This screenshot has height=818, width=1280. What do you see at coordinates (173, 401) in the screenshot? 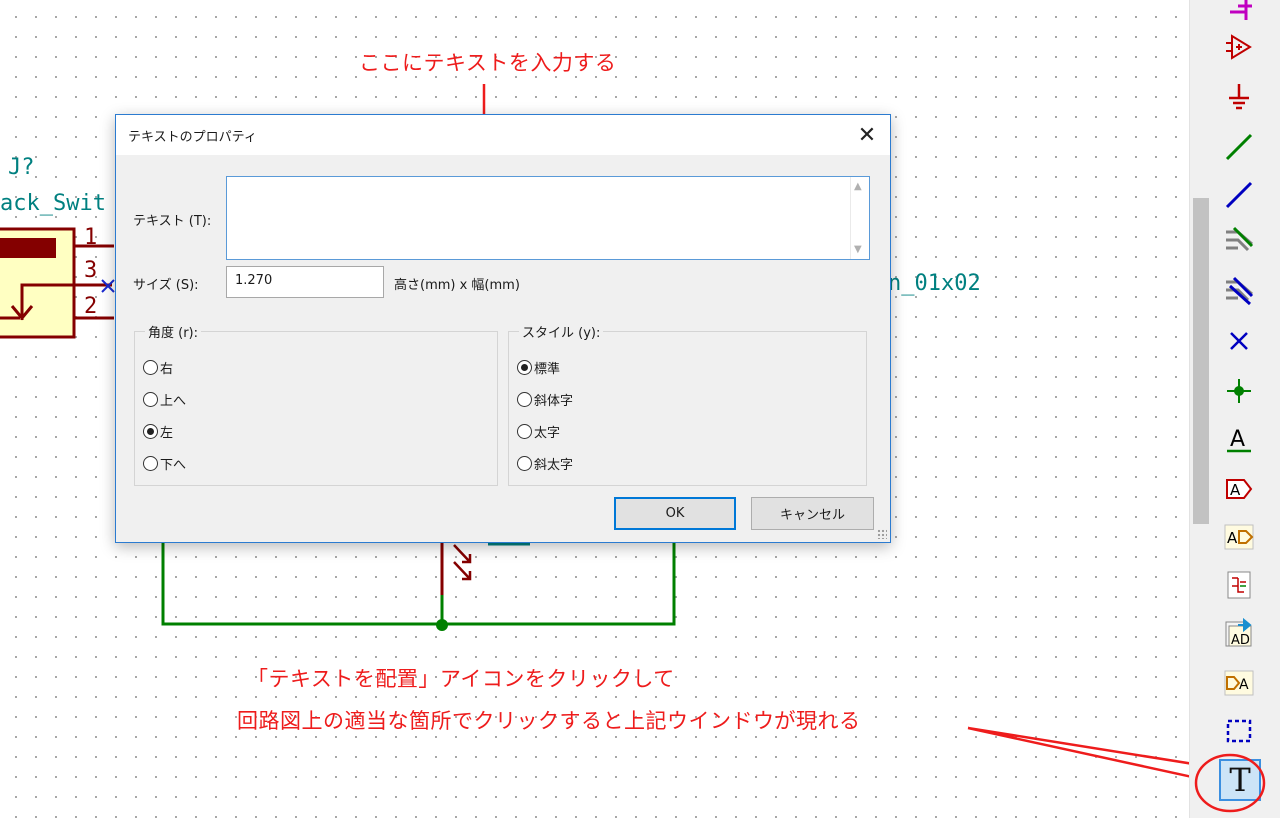
I see `angle-option-label: 上へ` at bounding box center [173, 401].